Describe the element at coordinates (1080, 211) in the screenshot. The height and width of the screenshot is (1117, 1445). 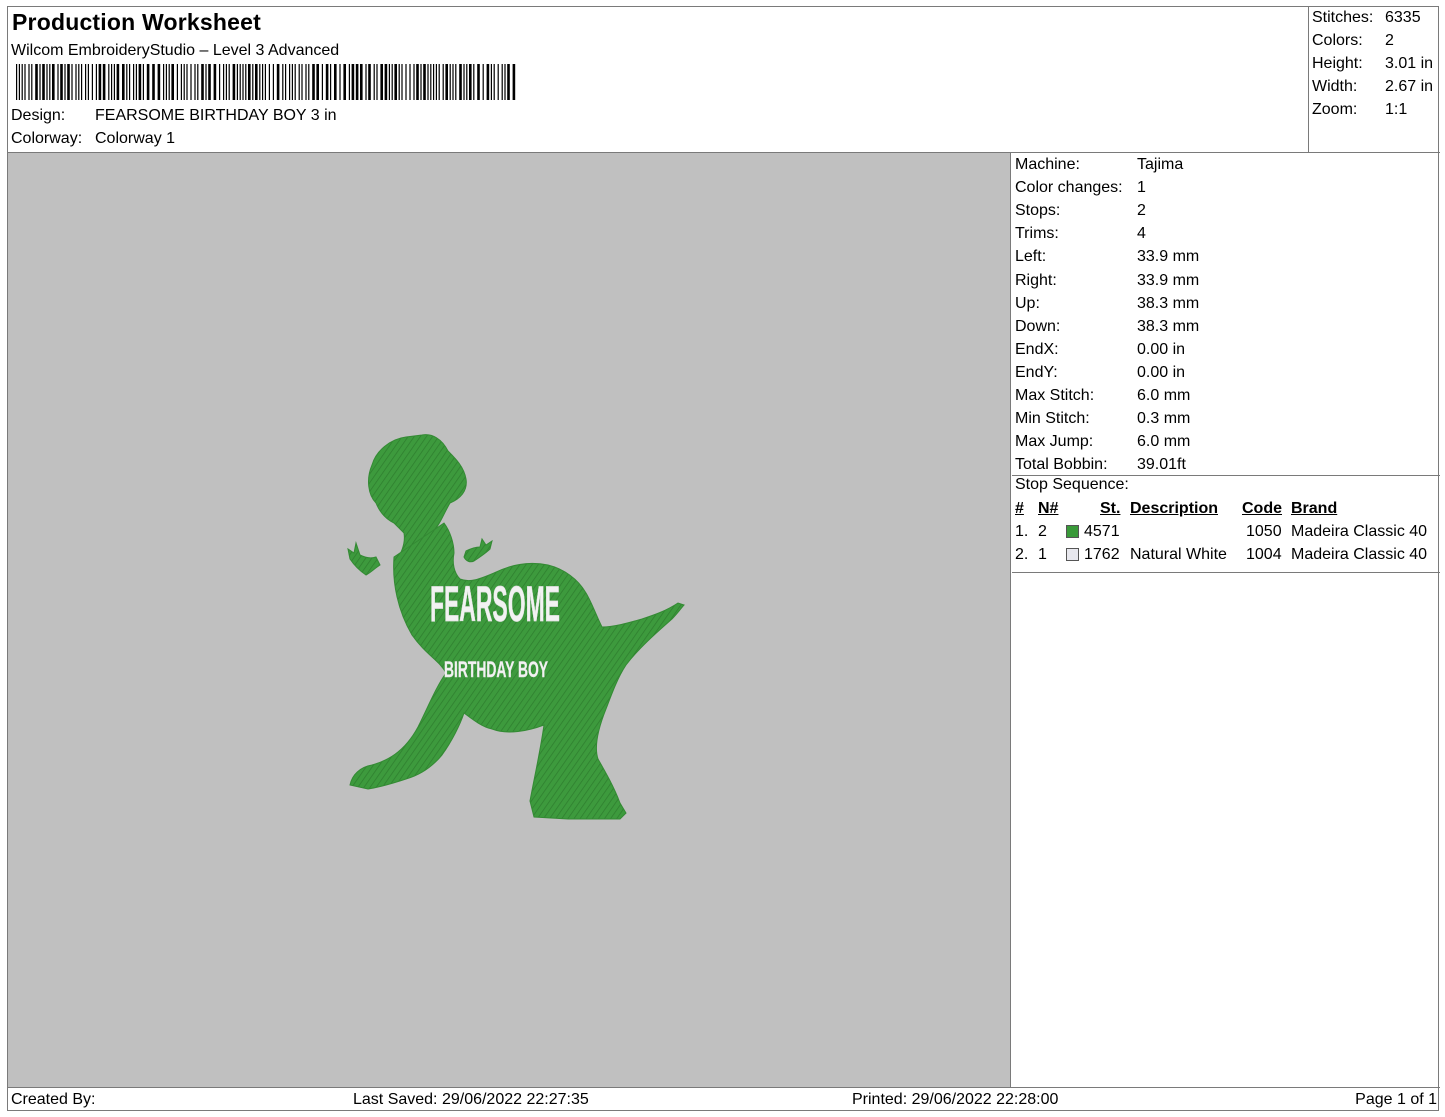
I see `machine-info-row: Stops: 2` at that location.